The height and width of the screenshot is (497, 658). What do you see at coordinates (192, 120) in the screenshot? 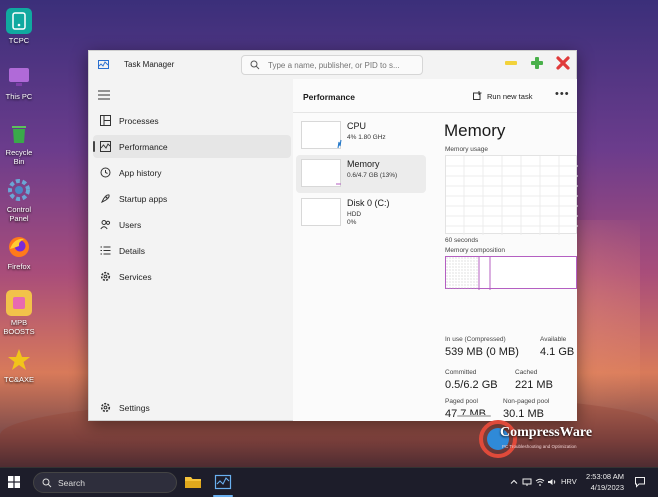
I see `sidebar-item-processes: Processes` at bounding box center [192, 120].